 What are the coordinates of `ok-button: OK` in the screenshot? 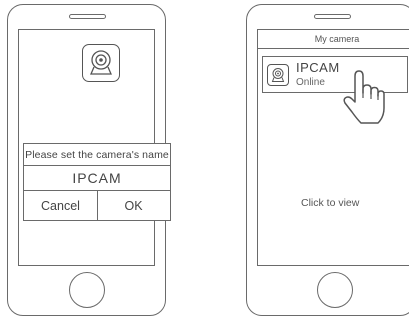 It's located at (133, 205).